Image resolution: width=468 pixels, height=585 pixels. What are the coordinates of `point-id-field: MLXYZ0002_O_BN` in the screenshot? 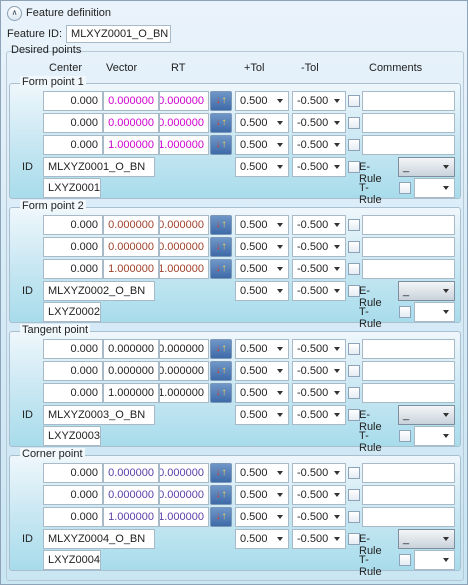 It's located at (99, 291).